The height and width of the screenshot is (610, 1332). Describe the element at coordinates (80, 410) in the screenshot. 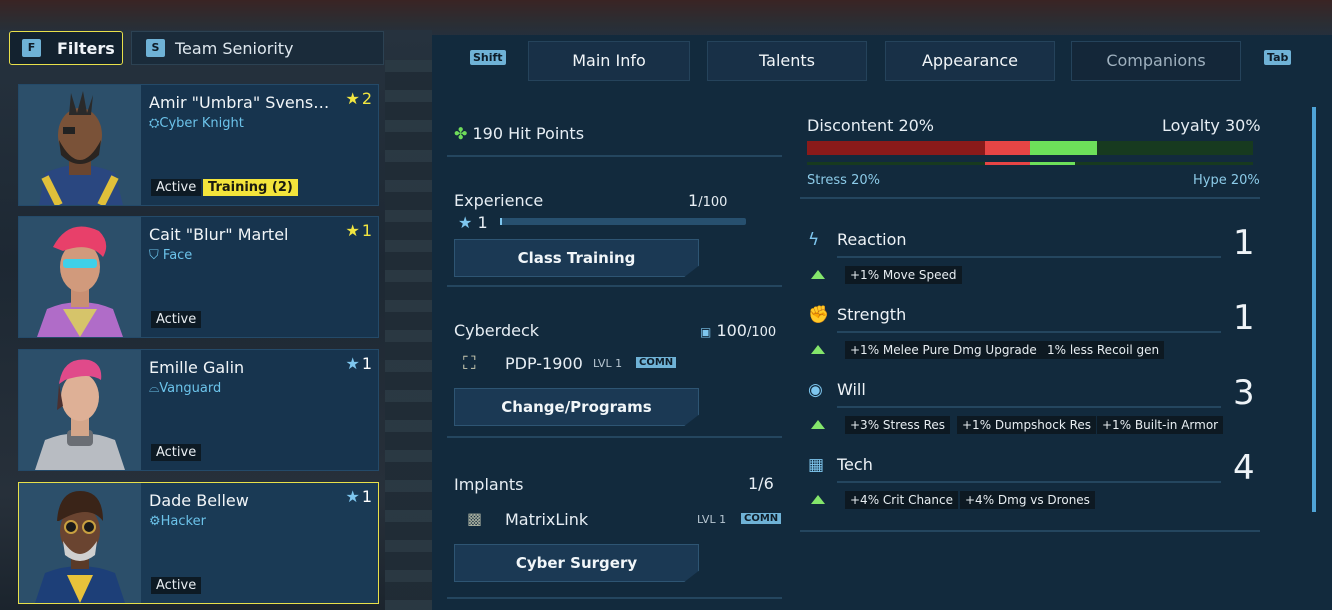

I see `portrait-emille` at that location.